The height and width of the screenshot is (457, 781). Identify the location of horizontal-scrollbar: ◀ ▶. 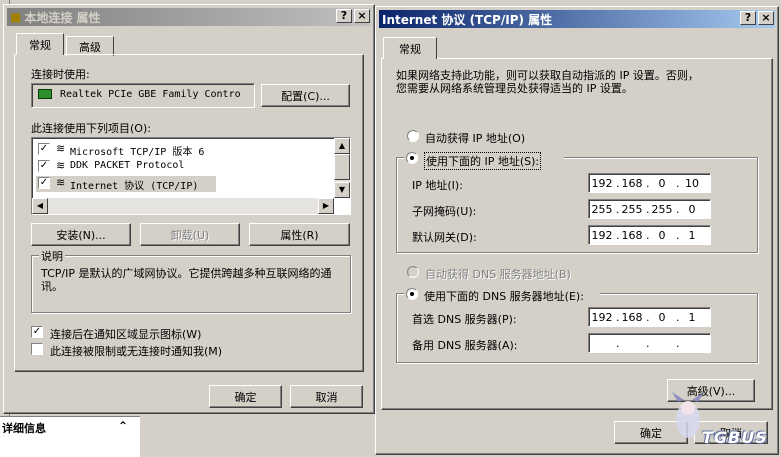
(183, 206).